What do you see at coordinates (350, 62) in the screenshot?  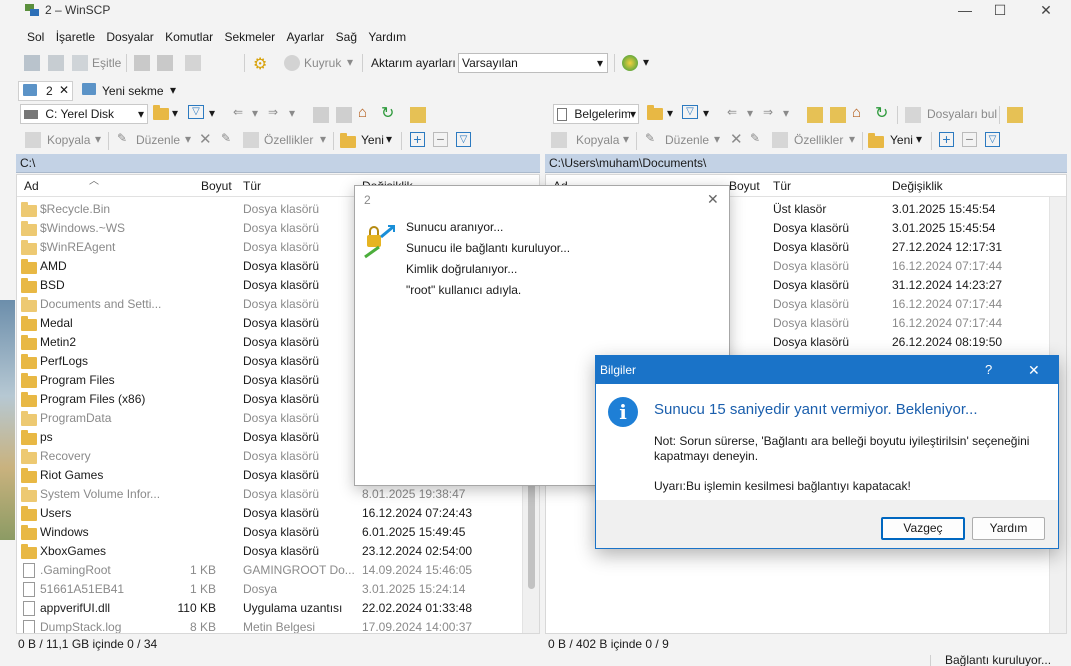 I see `queue-dropdown-icon: ▾` at bounding box center [350, 62].